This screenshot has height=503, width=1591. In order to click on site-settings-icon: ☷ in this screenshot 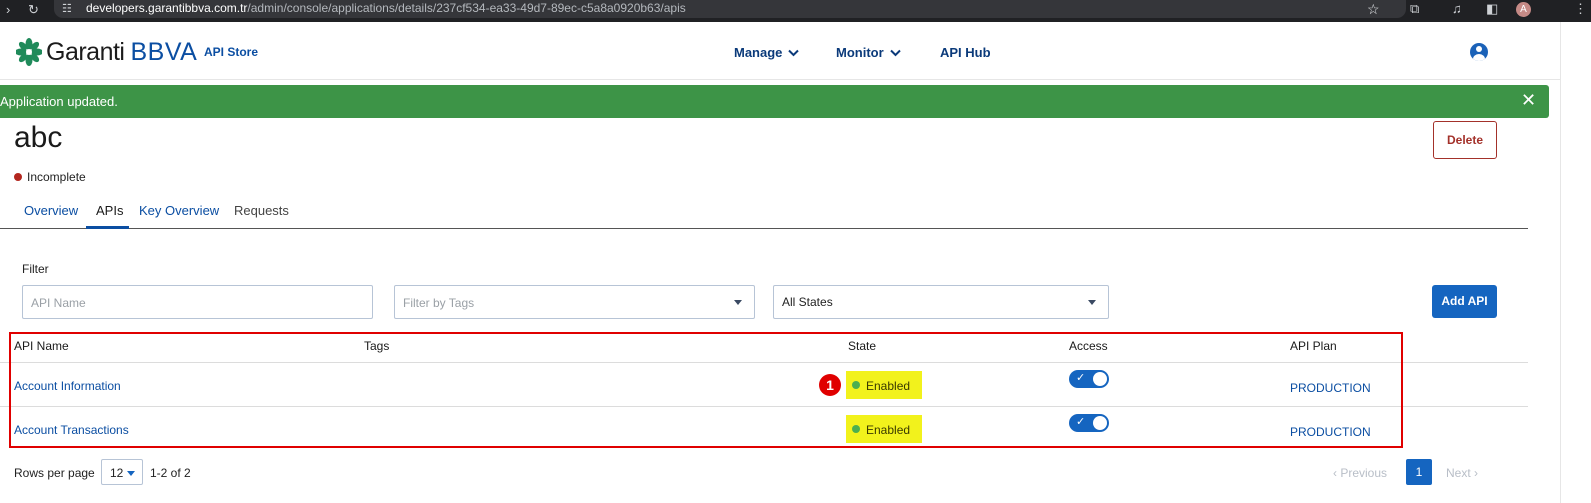, I will do `click(67, 8)`.